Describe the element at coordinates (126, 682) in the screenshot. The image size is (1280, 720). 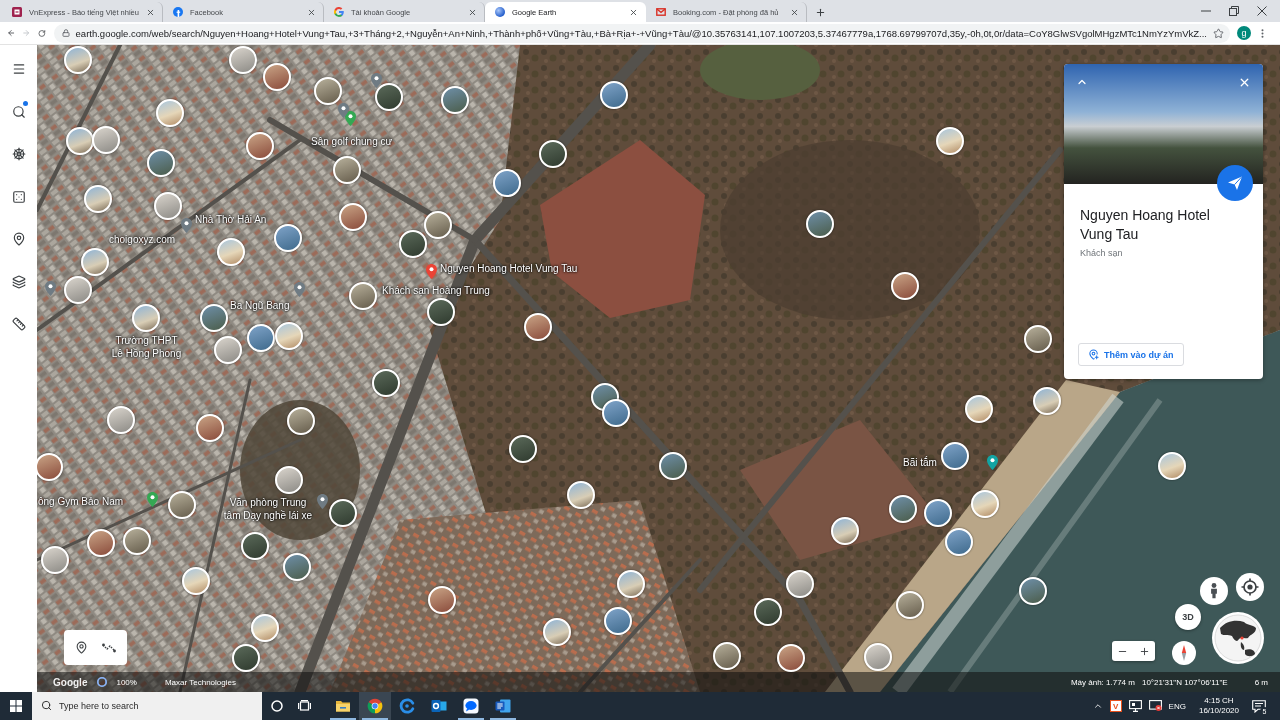
I see `load-progress-reading: 100%` at that location.